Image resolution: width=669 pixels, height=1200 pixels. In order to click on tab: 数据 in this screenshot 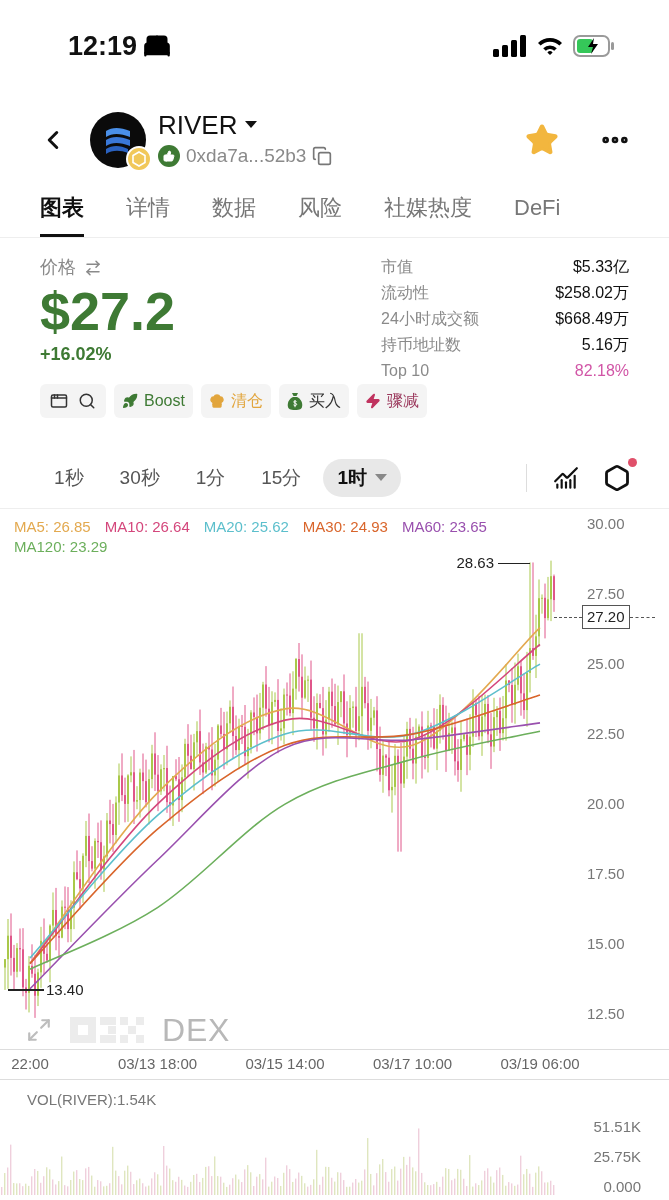, I will do `click(234, 214)`.